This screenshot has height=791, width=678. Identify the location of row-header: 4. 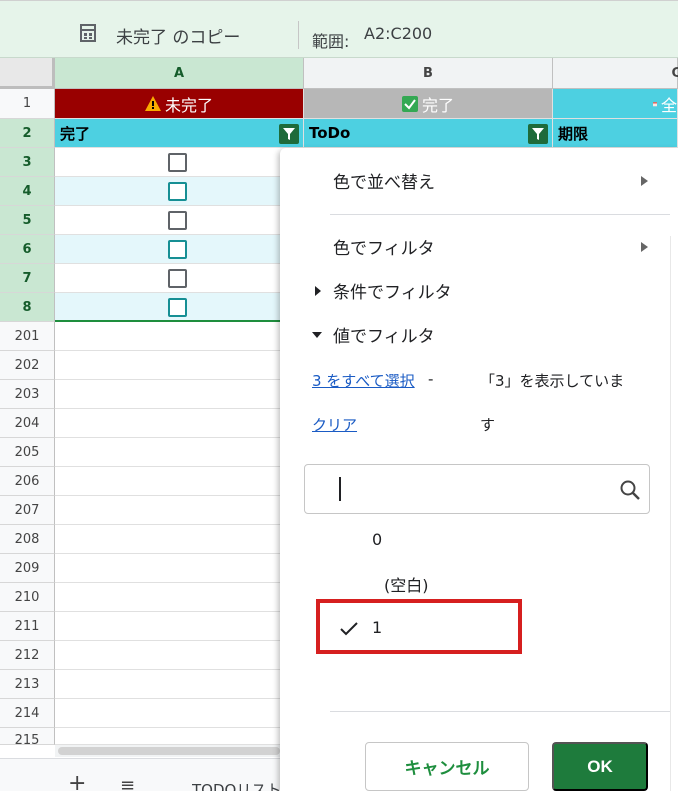
(27, 191).